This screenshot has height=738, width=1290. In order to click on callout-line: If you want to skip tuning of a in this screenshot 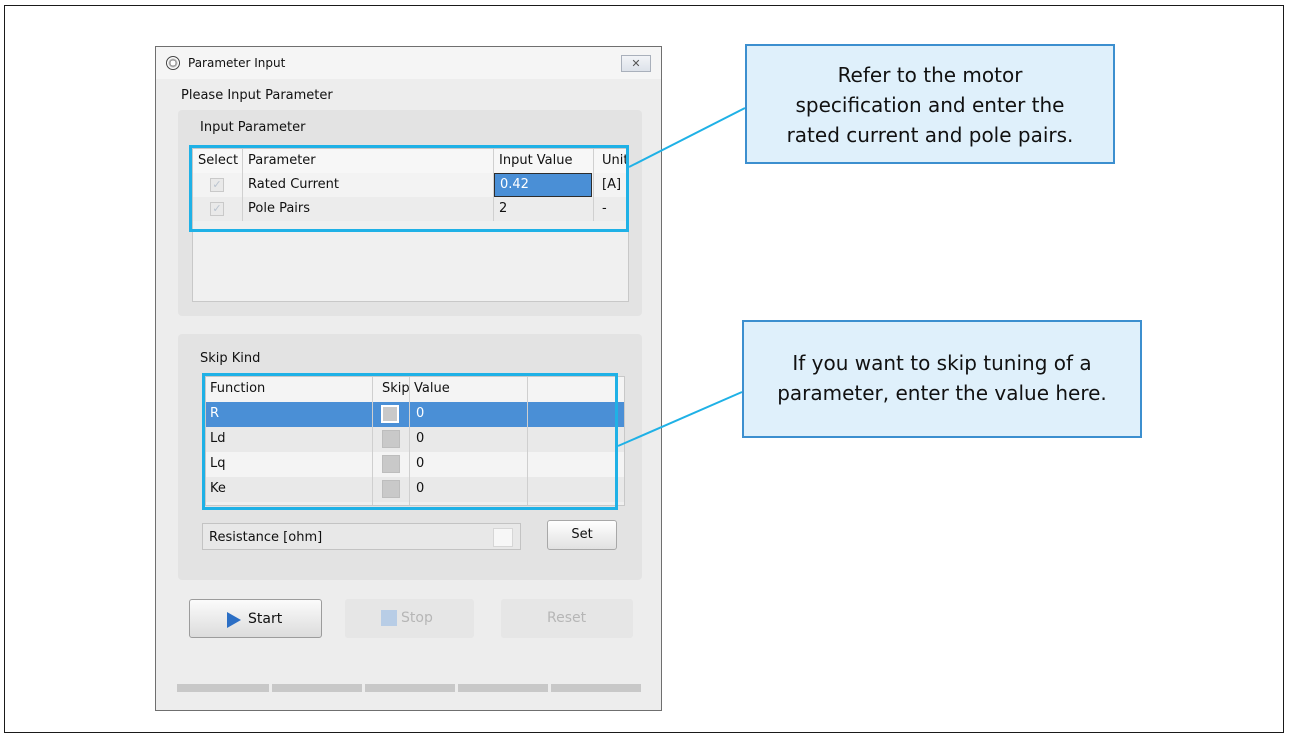, I will do `click(942, 363)`.